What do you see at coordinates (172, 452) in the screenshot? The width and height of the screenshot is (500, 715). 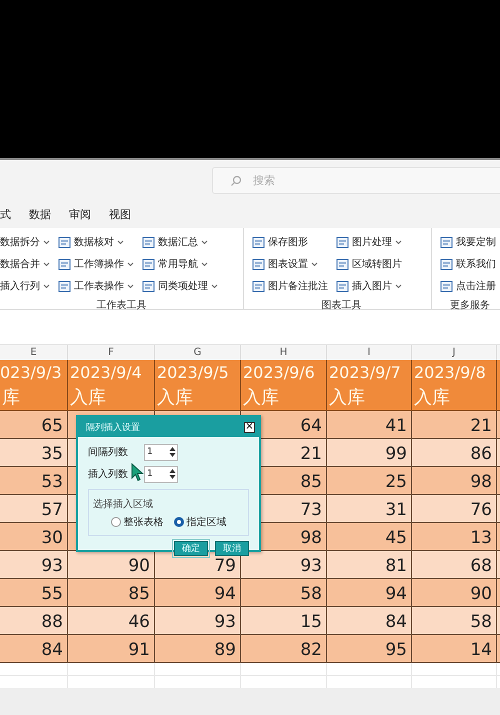 I see `spinner-arrows-icon` at bounding box center [172, 452].